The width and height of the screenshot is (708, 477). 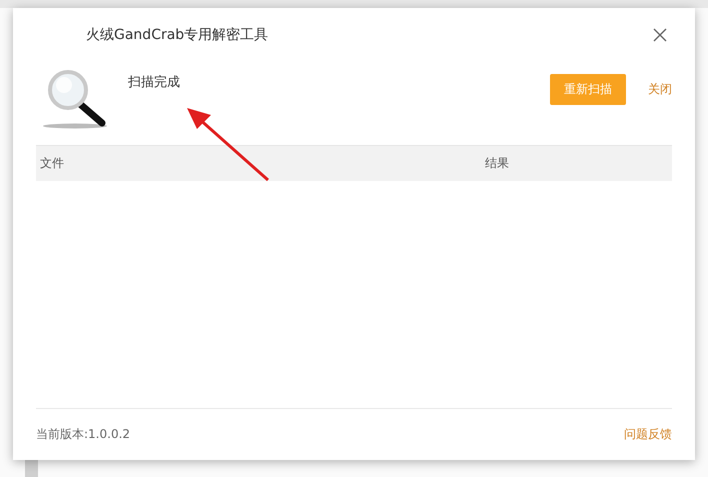 What do you see at coordinates (588, 89) in the screenshot?
I see `rescan-button: 重新扫描` at bounding box center [588, 89].